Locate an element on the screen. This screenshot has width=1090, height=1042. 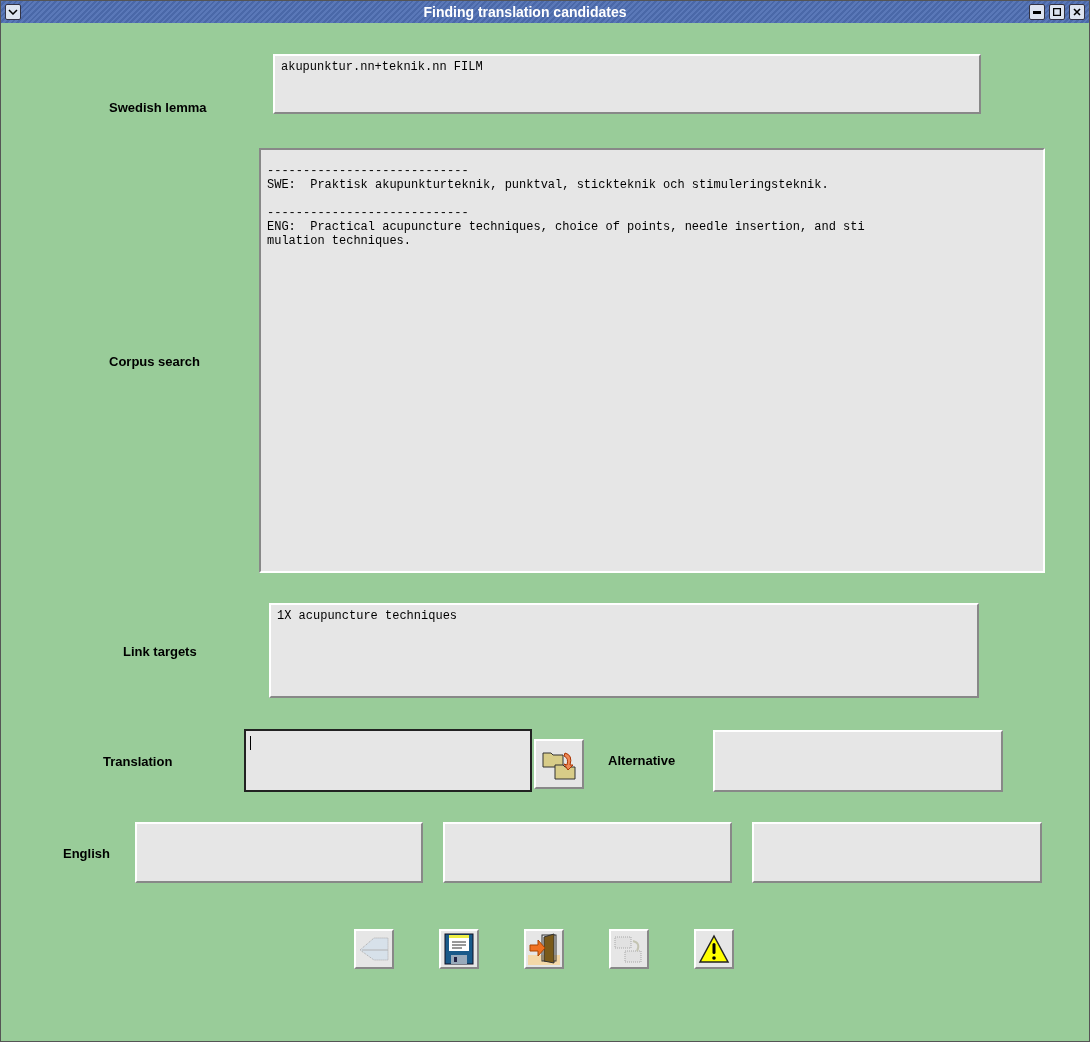
transfer-button is located at coordinates (559, 763).